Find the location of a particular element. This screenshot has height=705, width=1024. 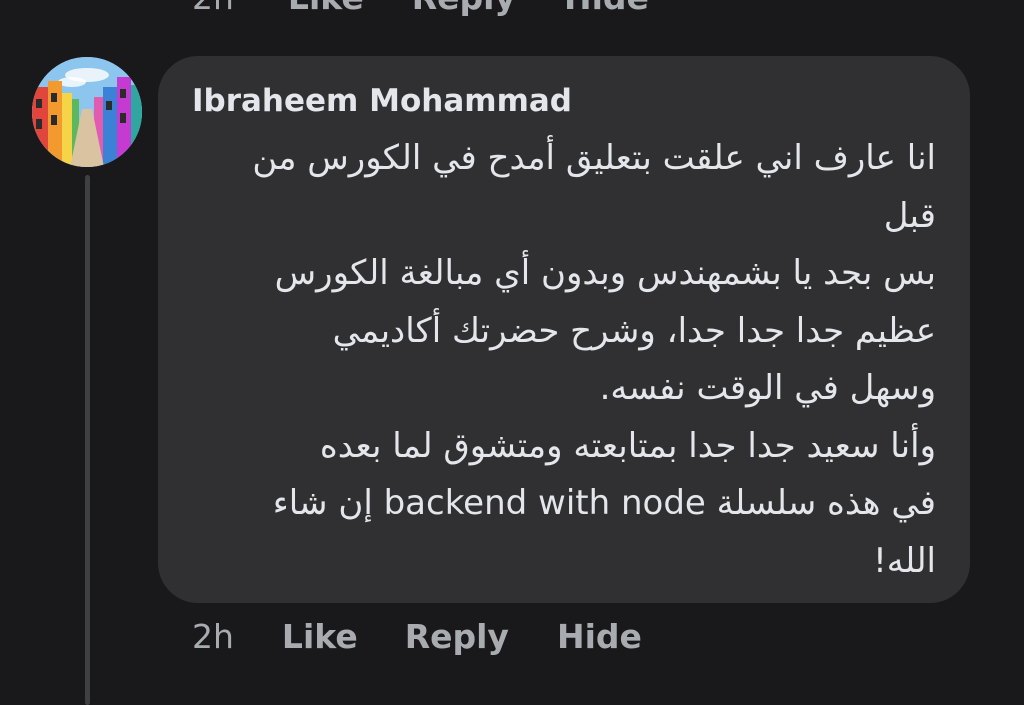

avatar is located at coordinates (87, 112).